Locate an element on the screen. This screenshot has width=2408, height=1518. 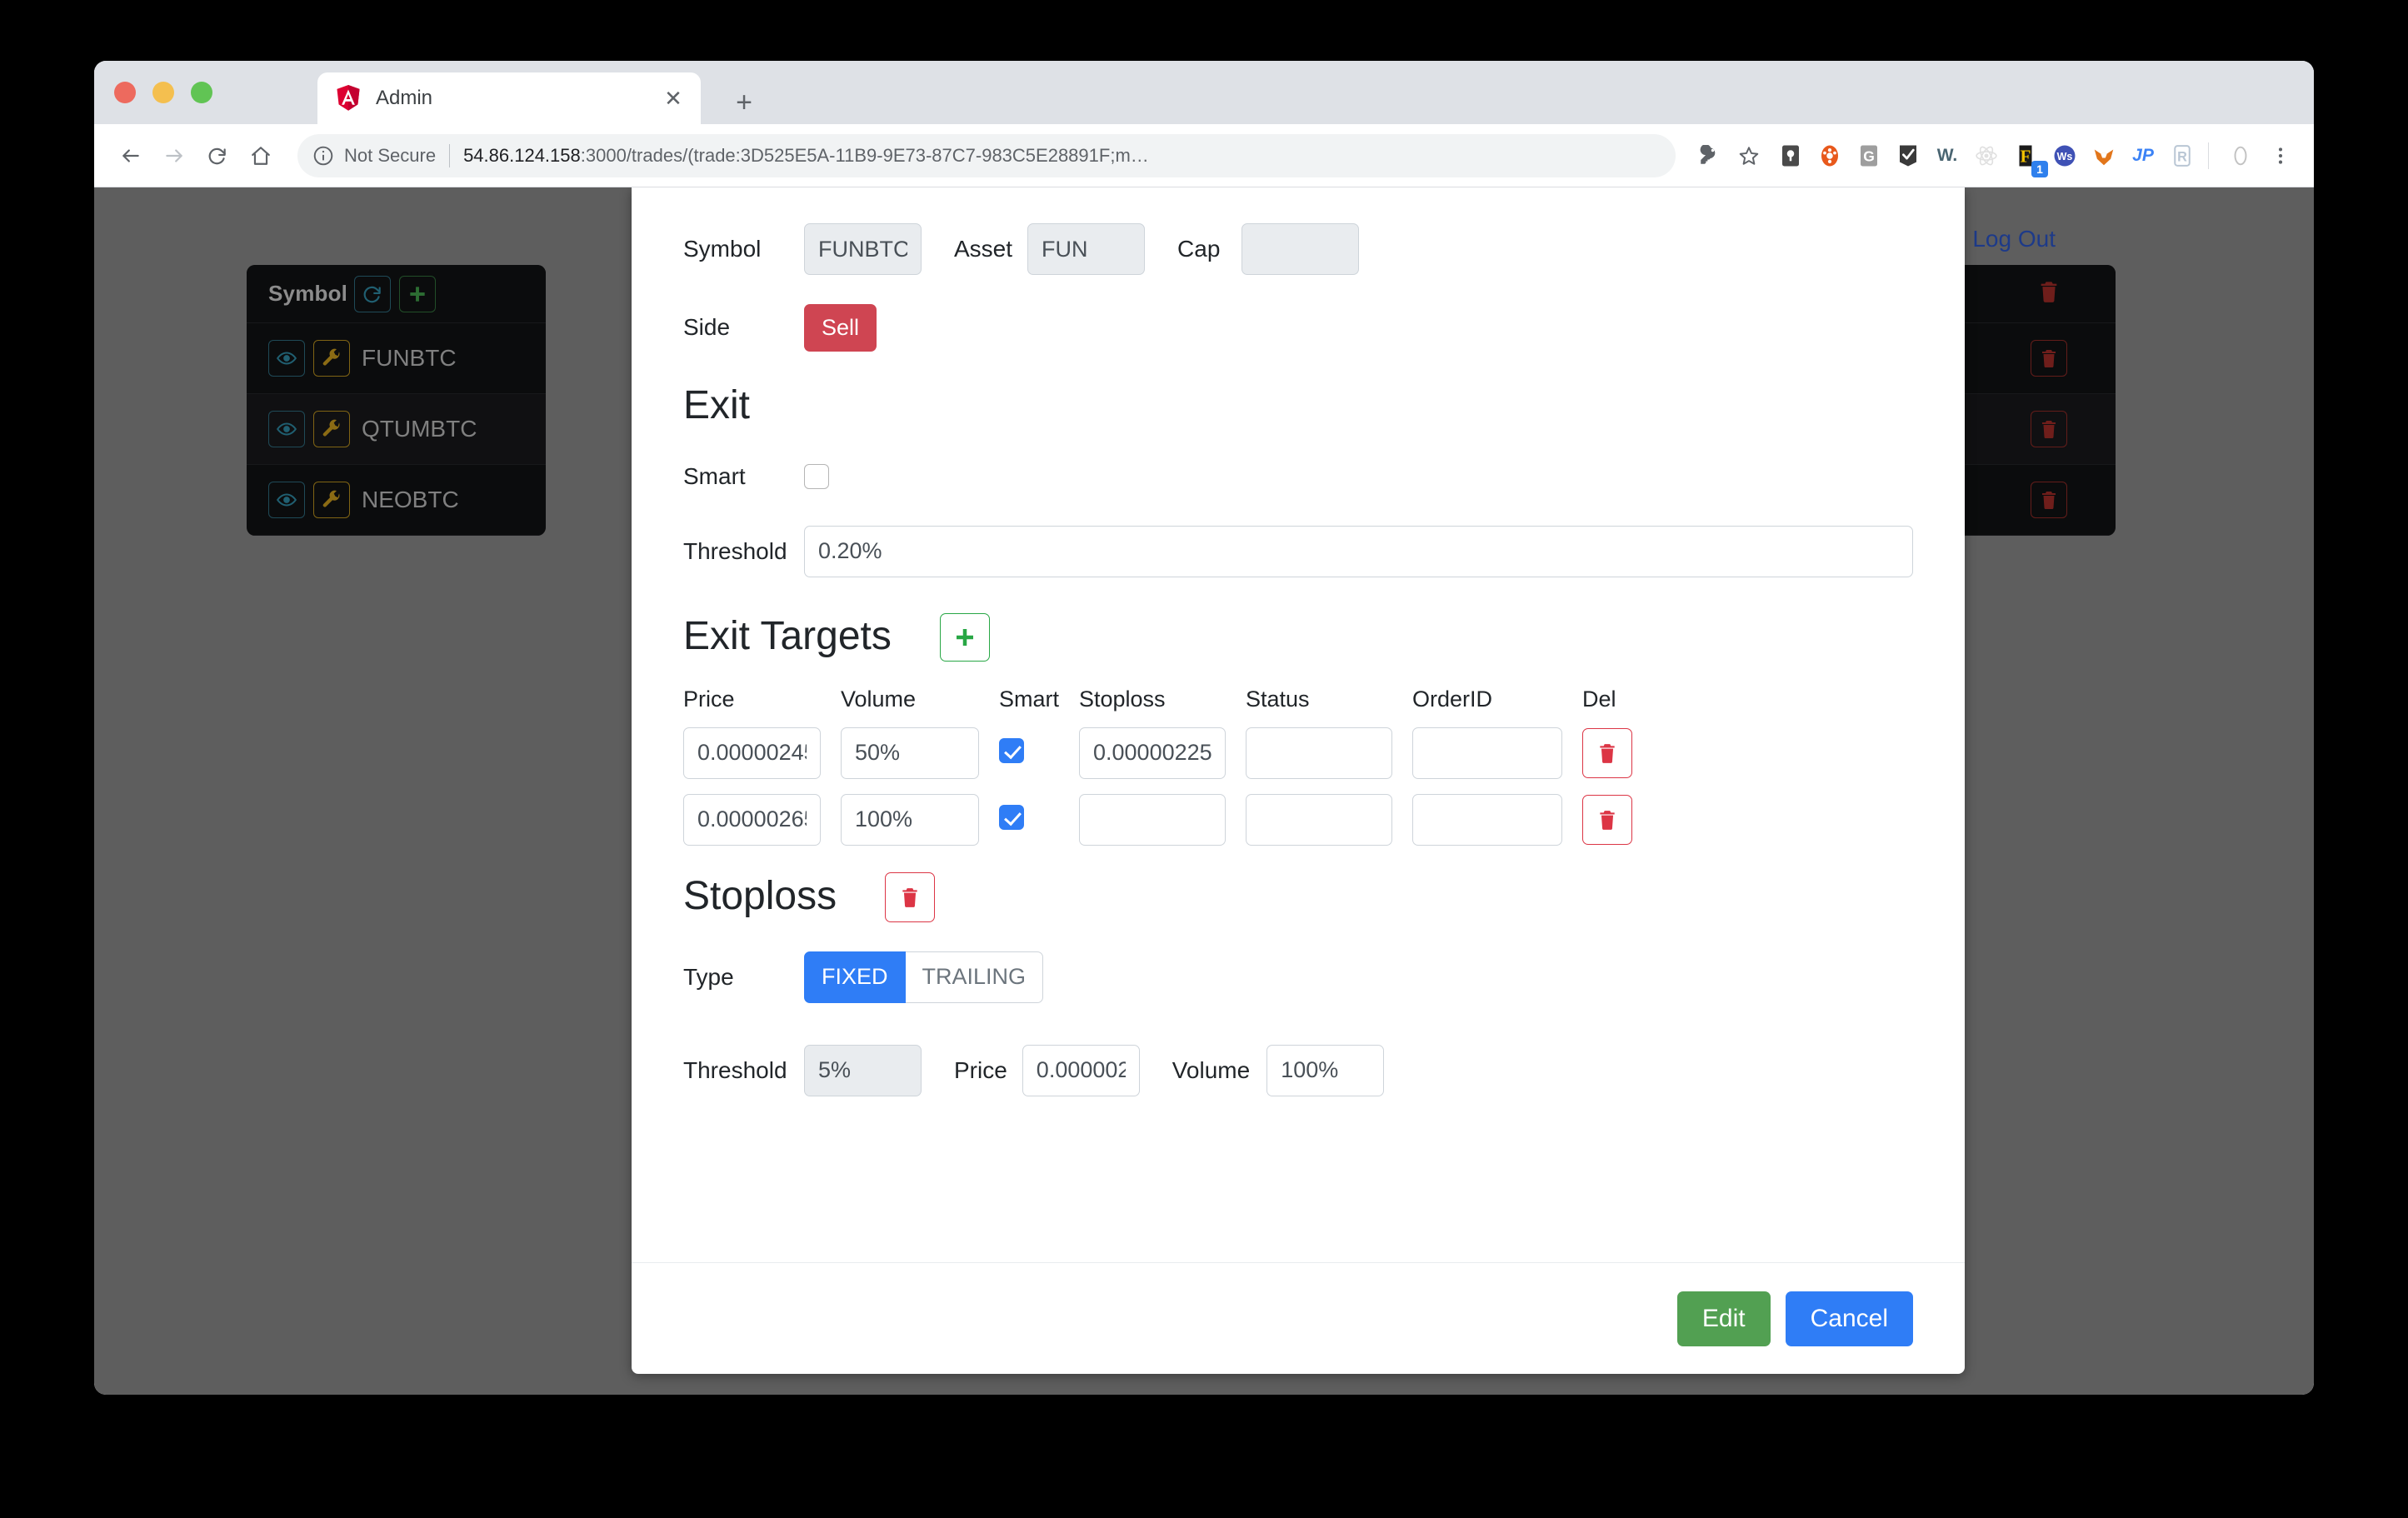
side-label: Side is located at coordinates (707, 327).